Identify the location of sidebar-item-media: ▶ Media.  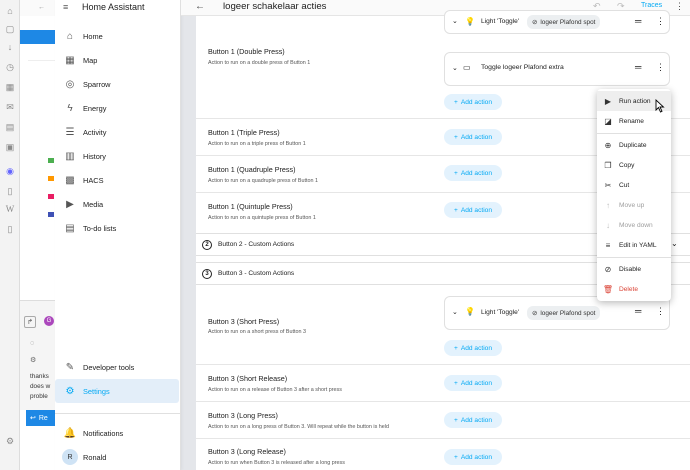
(118, 204).